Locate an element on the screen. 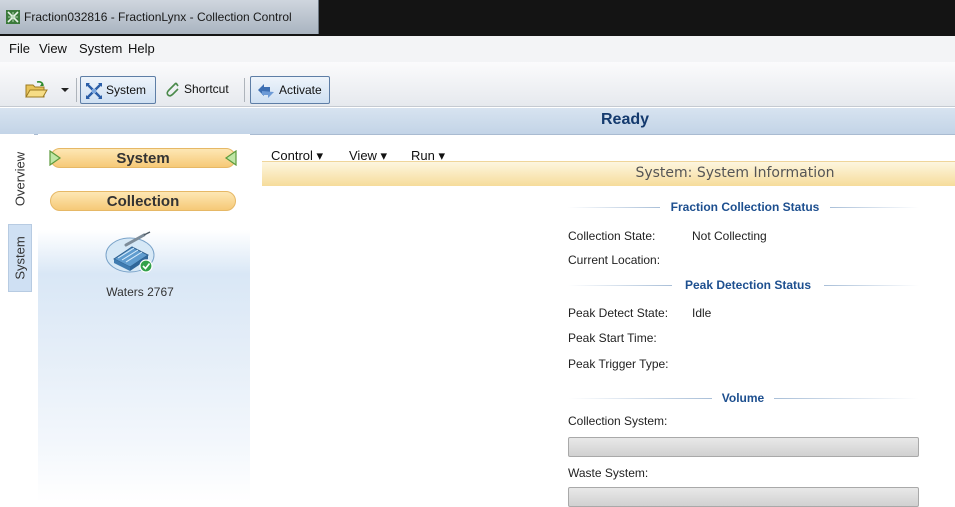 The image size is (955, 507). shortcut-icon is located at coordinates (172, 89).